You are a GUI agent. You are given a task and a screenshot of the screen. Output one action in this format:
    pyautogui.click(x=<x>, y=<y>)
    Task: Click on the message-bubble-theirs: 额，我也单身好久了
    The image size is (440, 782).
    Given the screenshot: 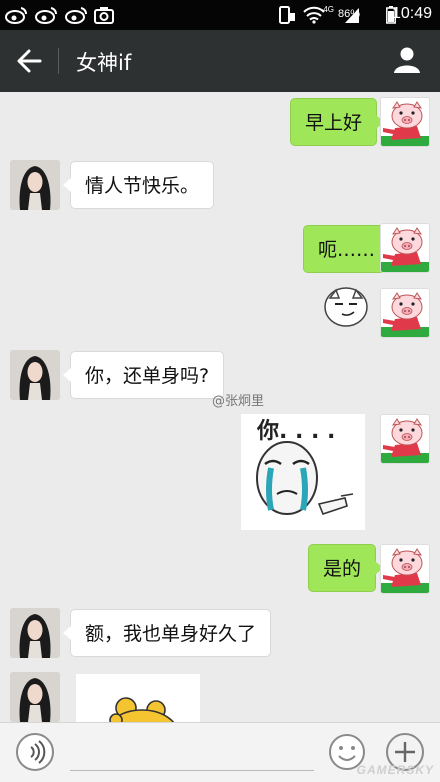 What is the action you would take?
    pyautogui.click(x=167, y=633)
    